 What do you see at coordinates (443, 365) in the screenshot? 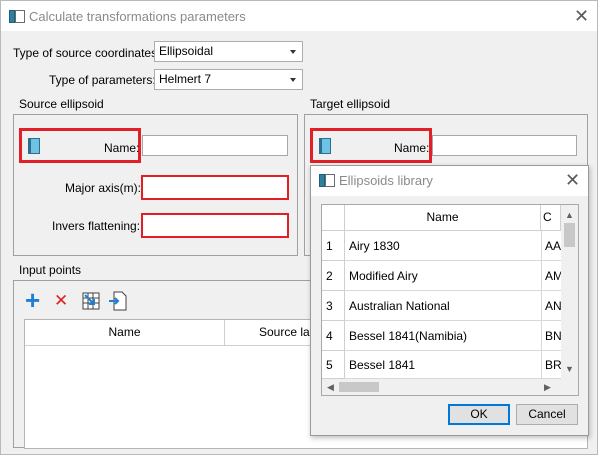
I see `table-row: Bessel 1841` at bounding box center [443, 365].